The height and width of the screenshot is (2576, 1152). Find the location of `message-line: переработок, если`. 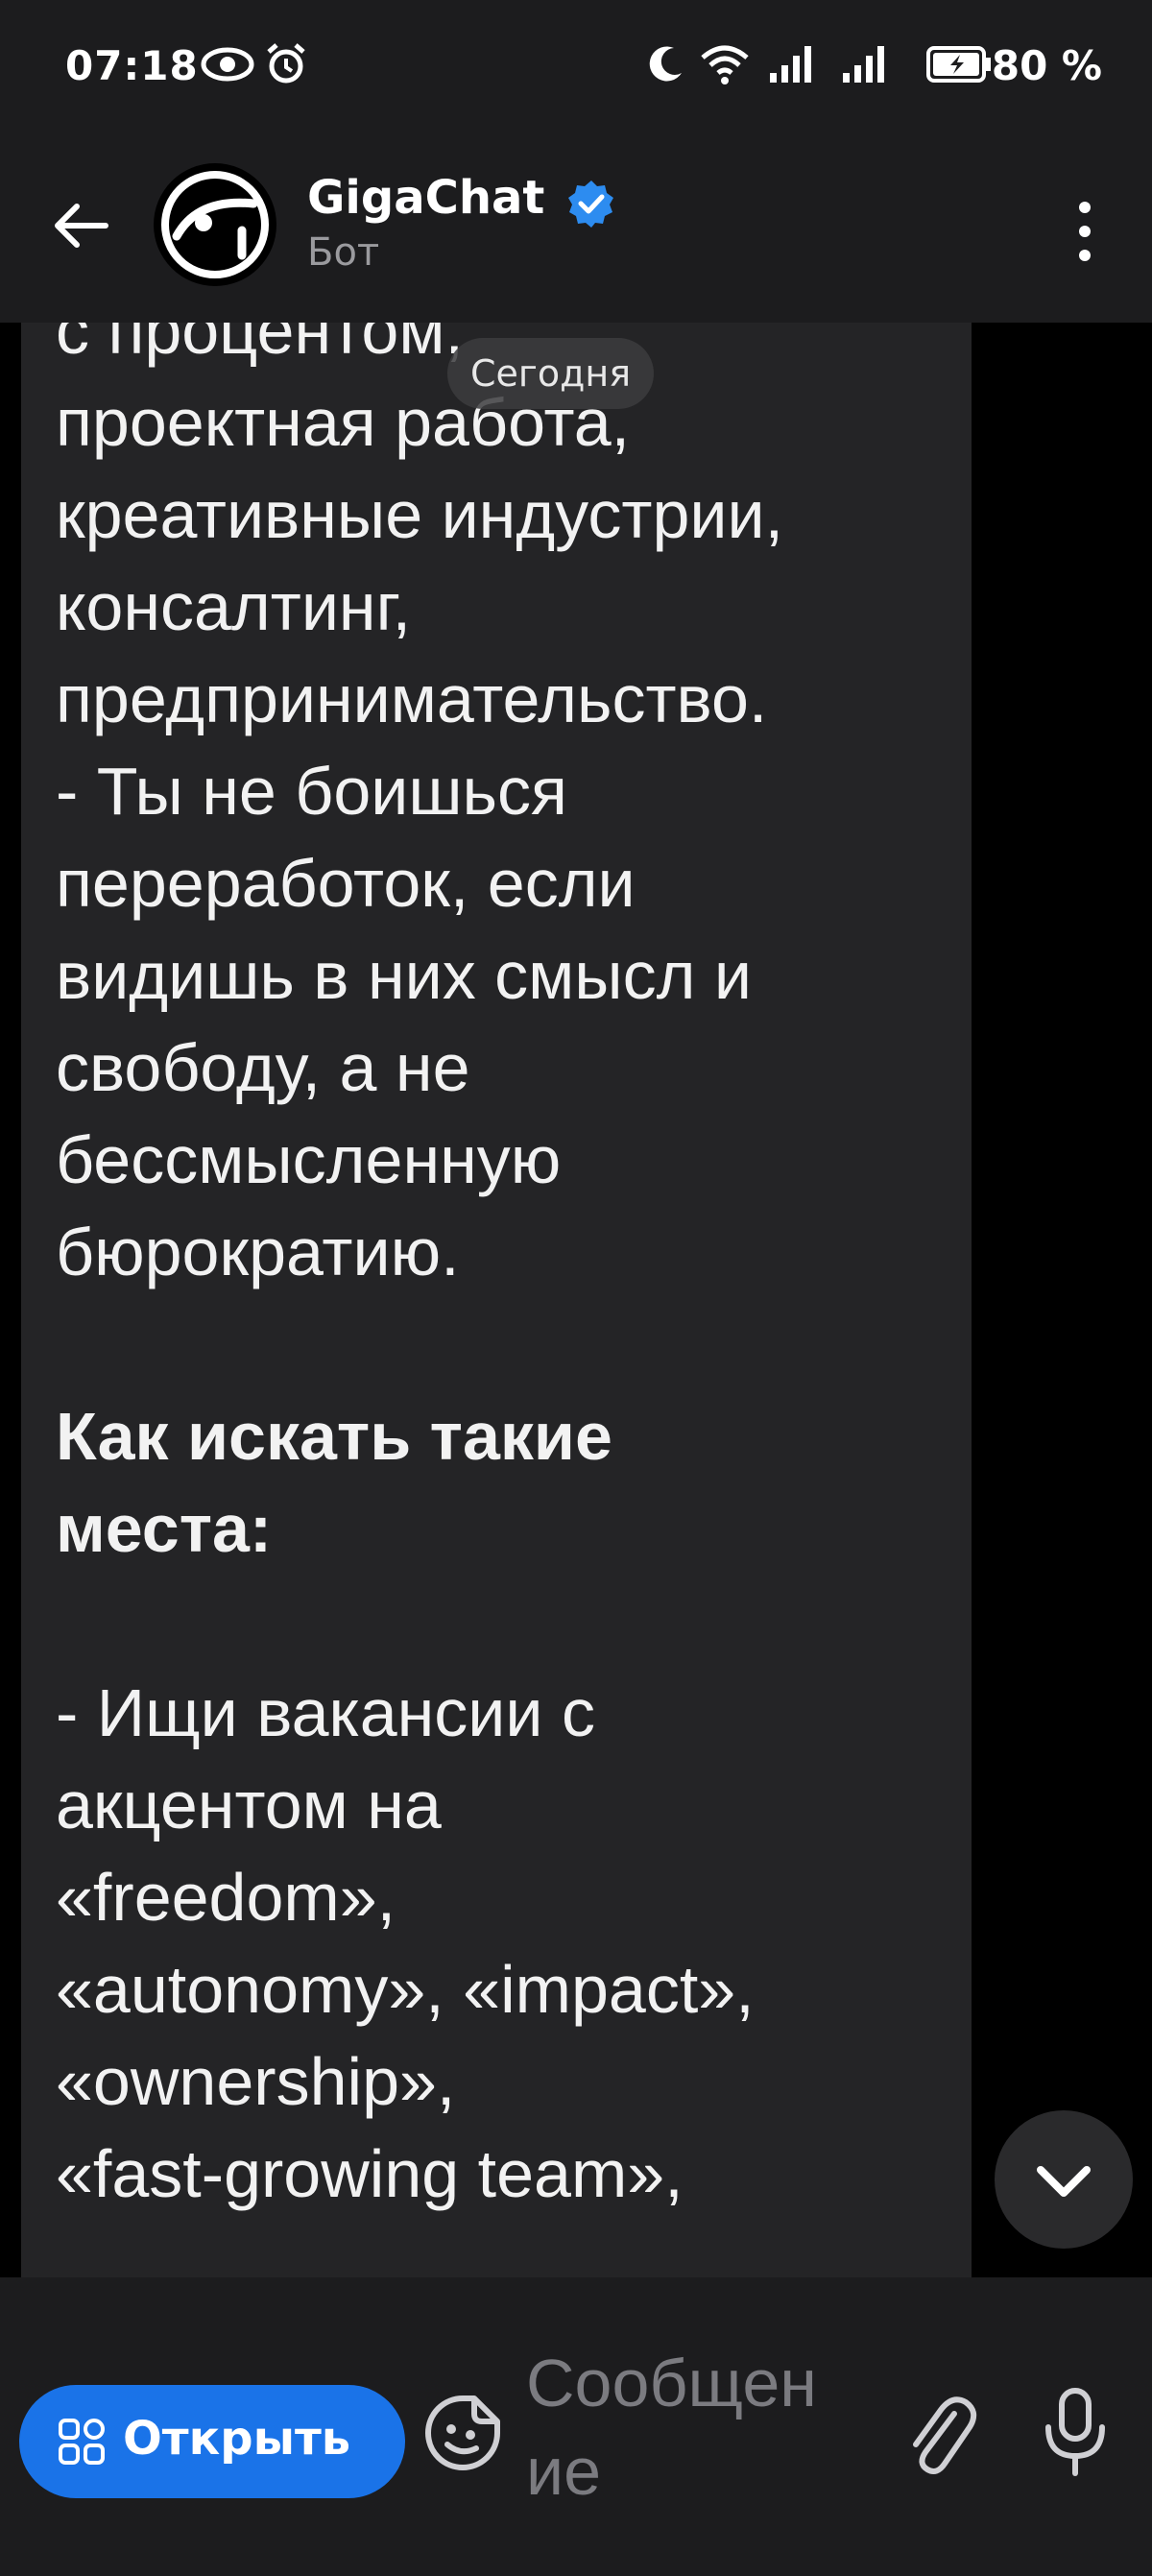

message-line: переработок, если is located at coordinates (346, 883).